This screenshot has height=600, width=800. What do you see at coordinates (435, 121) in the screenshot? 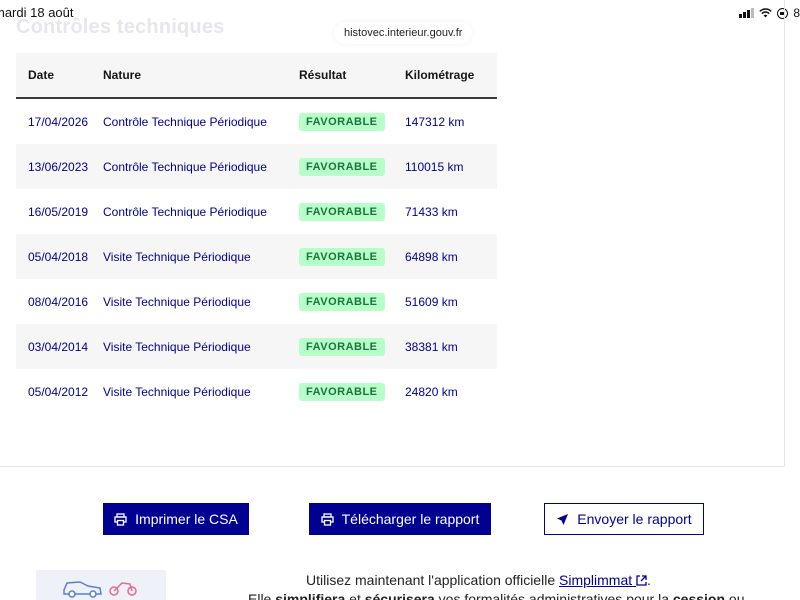
I see `cell-mileage: 147312 km` at bounding box center [435, 121].